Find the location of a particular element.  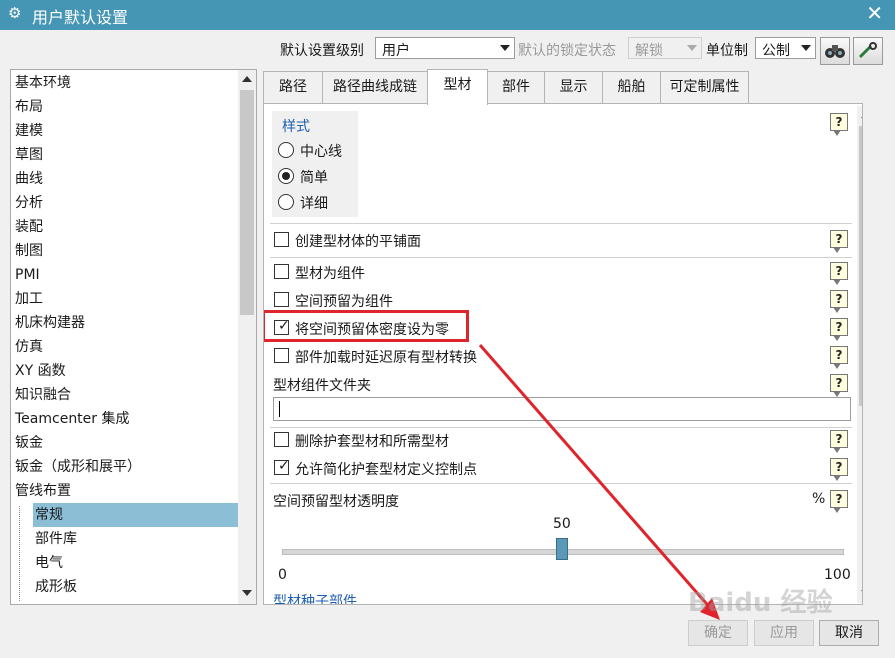

tree-item: 分析 is located at coordinates (29, 203).